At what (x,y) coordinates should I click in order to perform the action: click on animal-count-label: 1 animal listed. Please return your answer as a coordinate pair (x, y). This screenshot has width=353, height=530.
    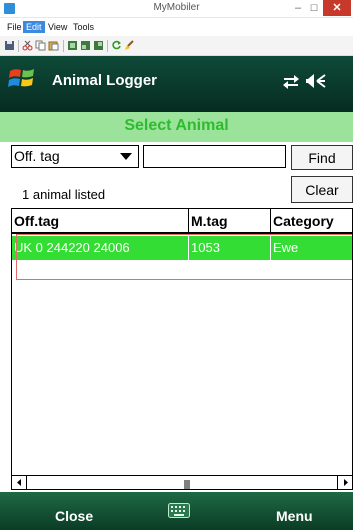
    Looking at the image, I should click on (64, 194).